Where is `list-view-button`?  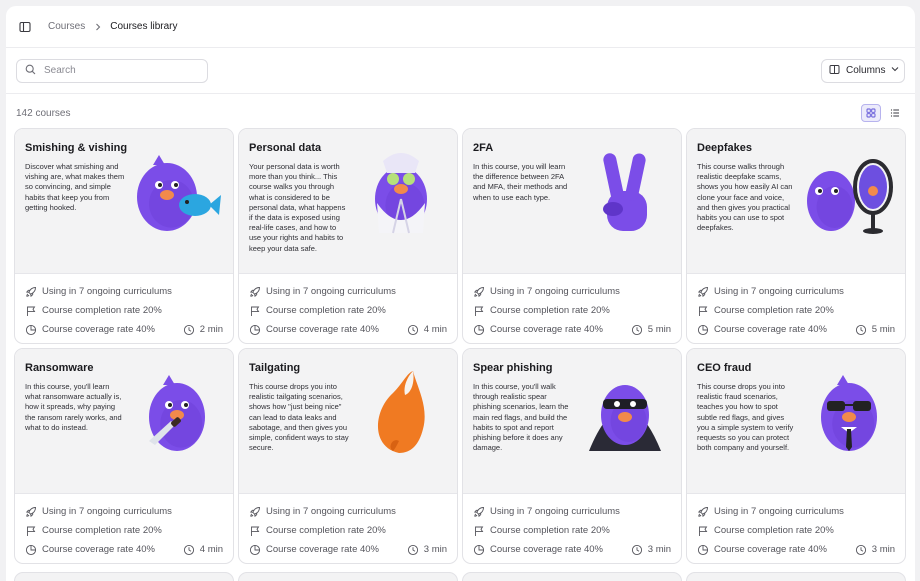
list-view-button is located at coordinates (895, 113).